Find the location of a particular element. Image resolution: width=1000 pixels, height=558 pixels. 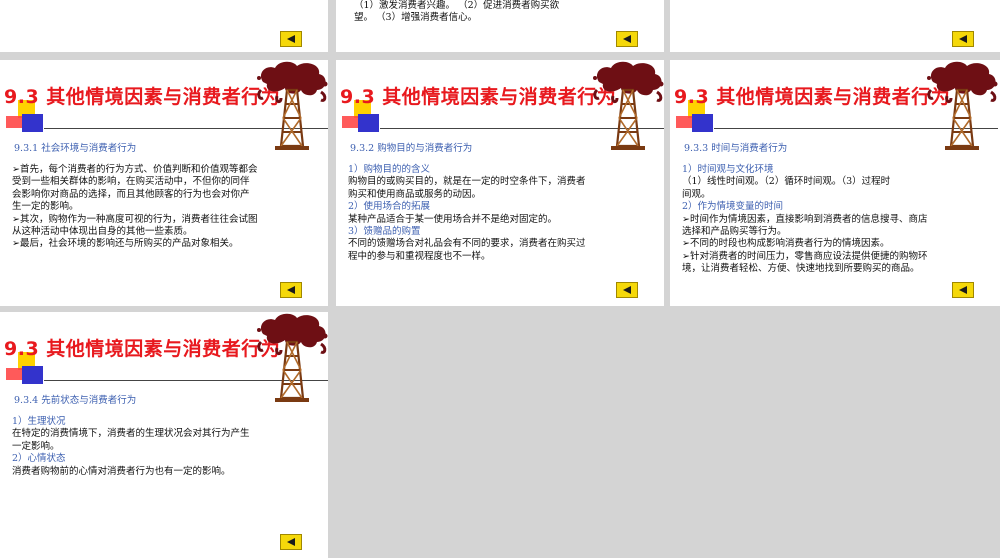

partial-slide-right is located at coordinates (835, 26).